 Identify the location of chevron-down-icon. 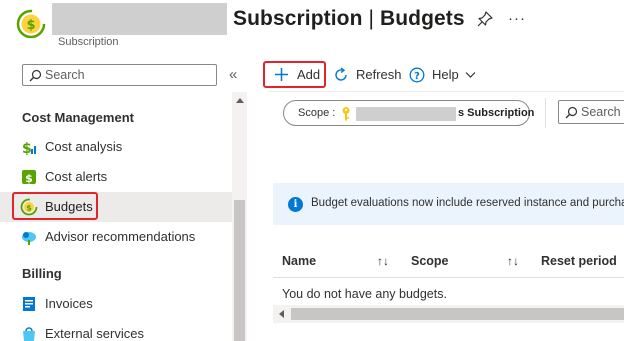
(470, 75).